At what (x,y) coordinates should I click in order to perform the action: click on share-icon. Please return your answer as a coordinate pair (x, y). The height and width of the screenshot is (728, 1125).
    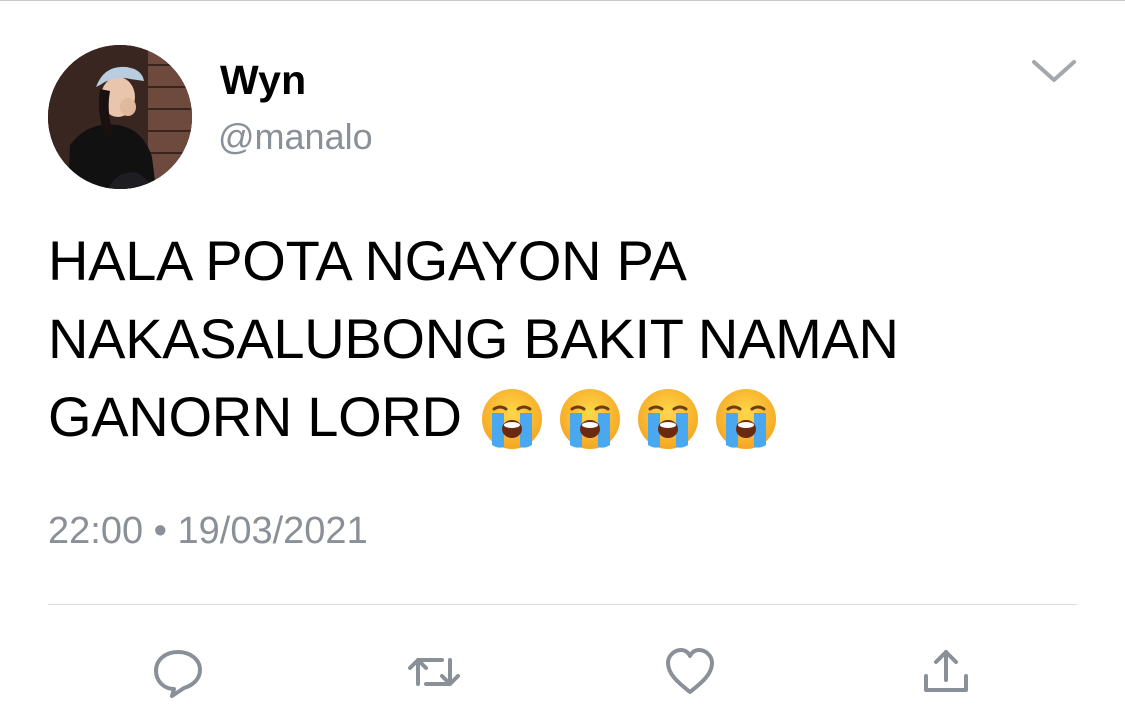
    Looking at the image, I should click on (946, 671).